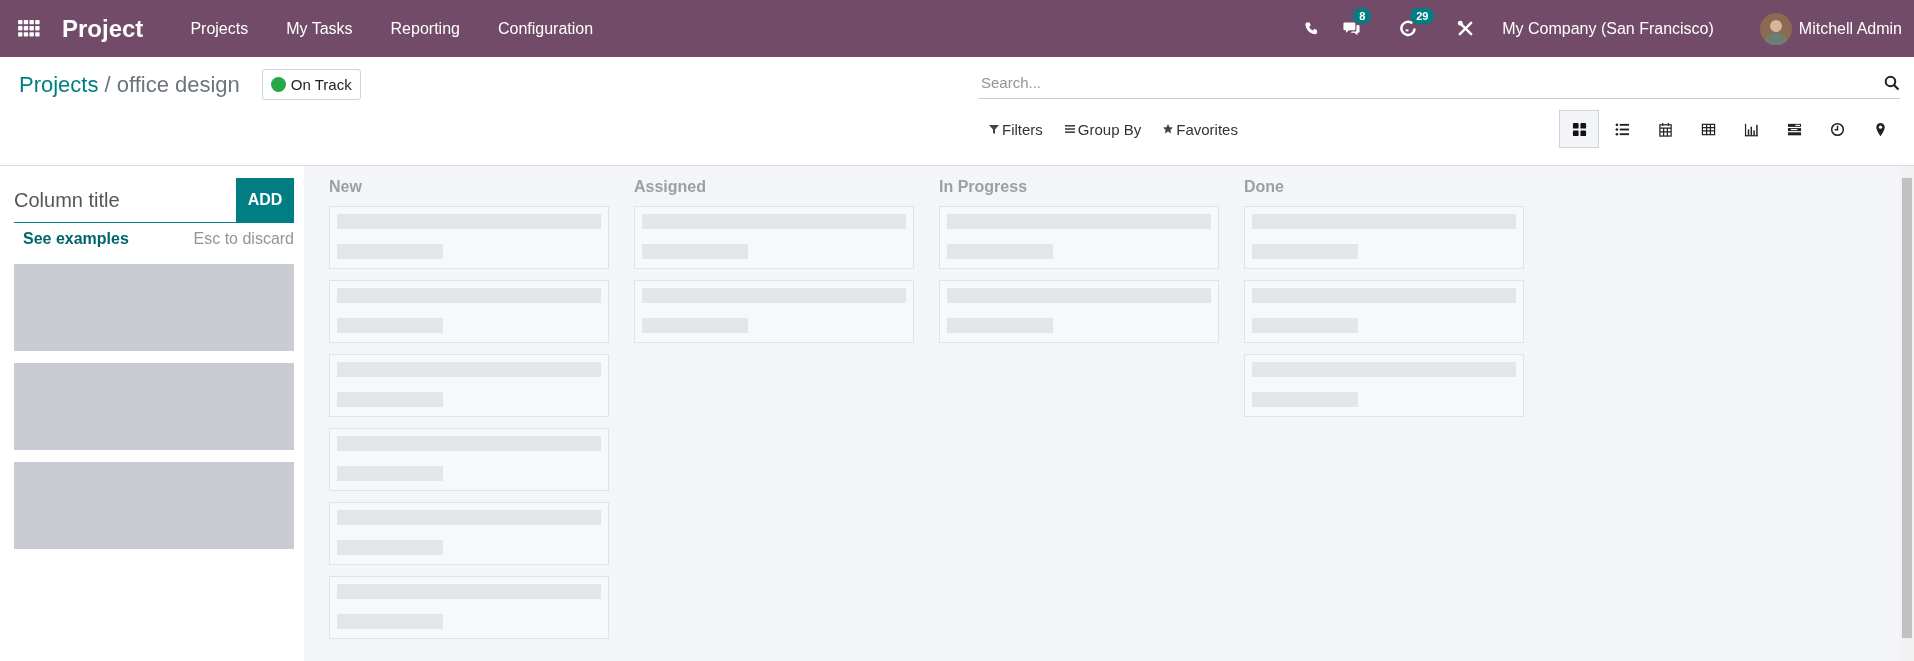 This screenshot has height=661, width=1914. What do you see at coordinates (1352, 28) in the screenshot?
I see `chat-icon` at bounding box center [1352, 28].